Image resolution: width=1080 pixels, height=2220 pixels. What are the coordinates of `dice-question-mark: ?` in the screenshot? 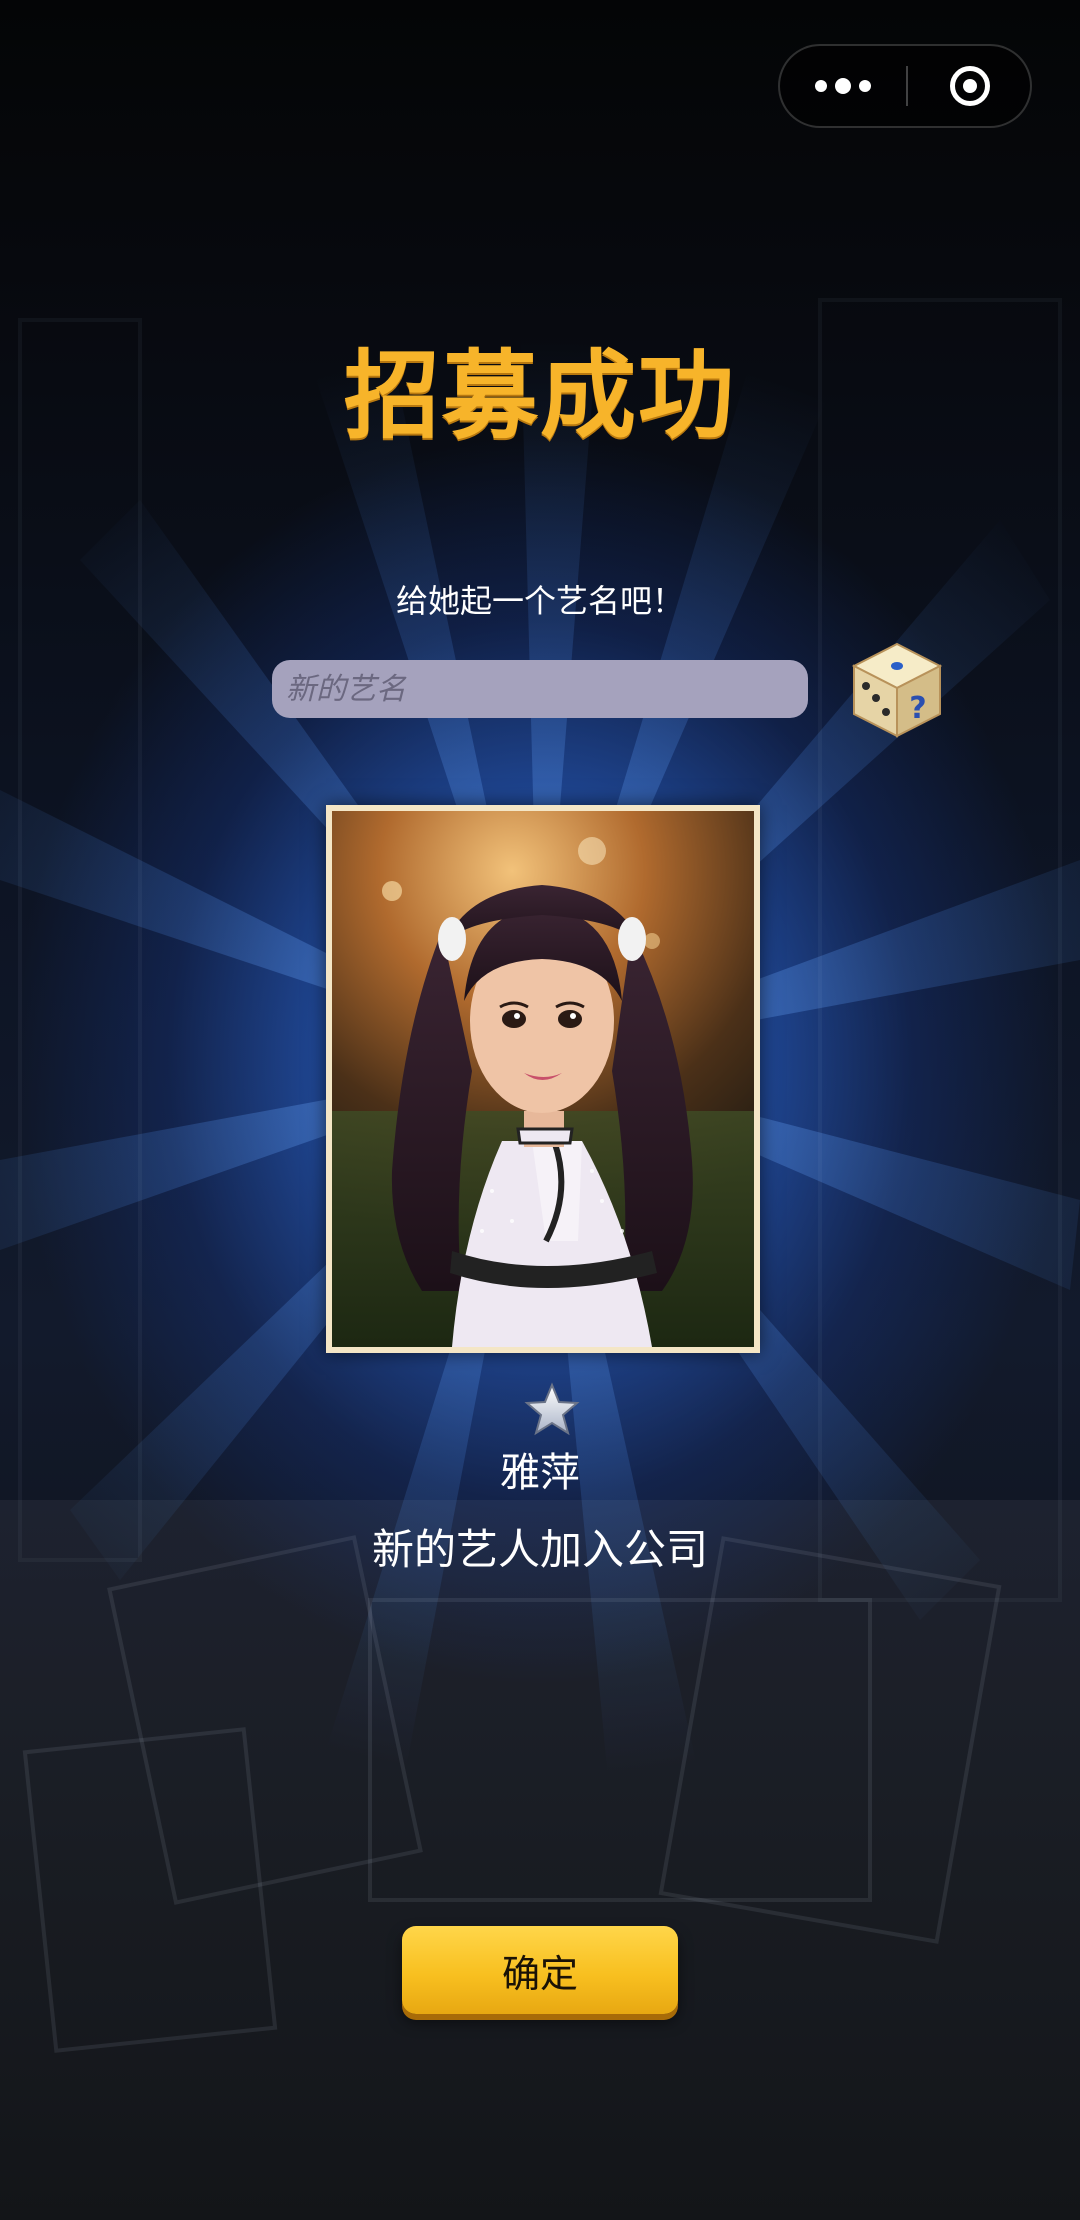 It's located at (917, 708).